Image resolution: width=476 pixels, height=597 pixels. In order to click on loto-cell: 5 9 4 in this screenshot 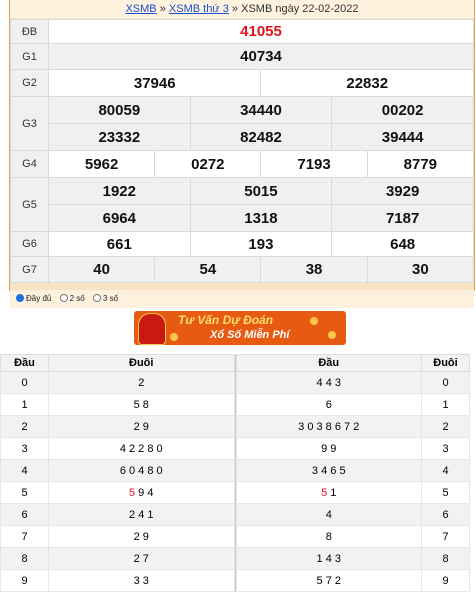, I will do `click(141, 492)`.